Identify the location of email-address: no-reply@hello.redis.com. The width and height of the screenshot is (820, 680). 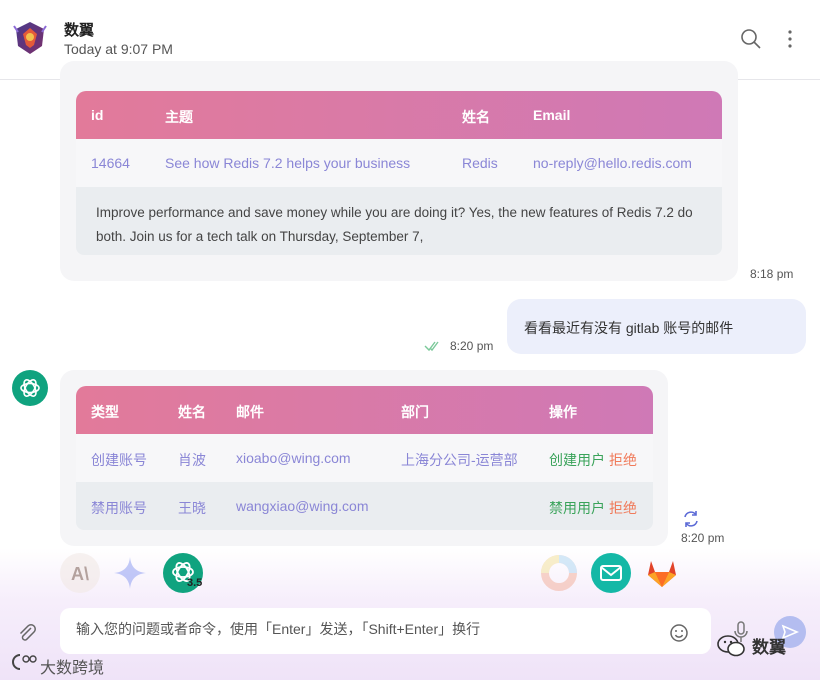
(612, 163).